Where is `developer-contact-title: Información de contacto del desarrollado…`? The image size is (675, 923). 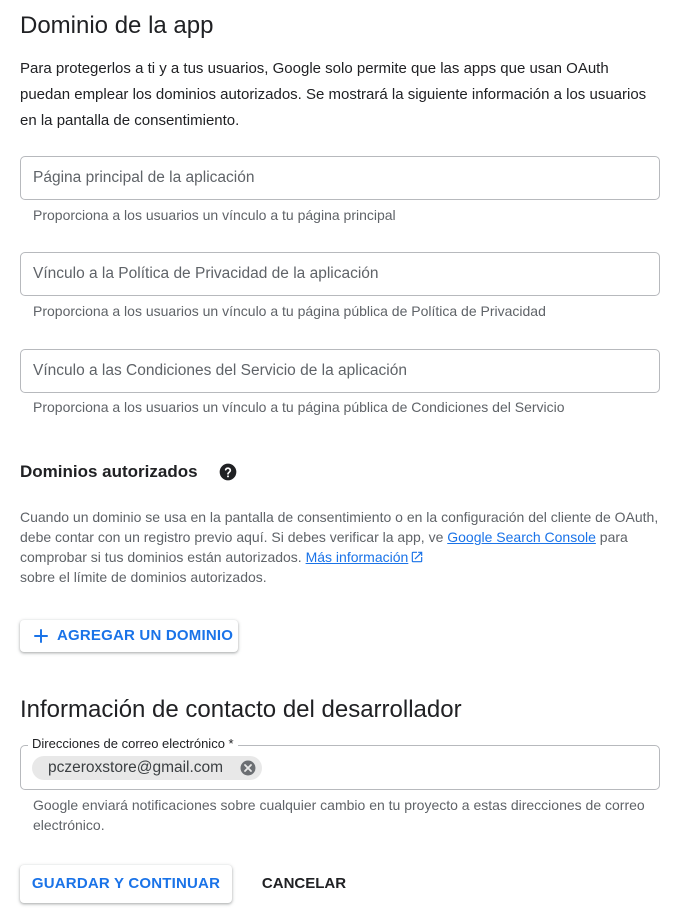 developer-contact-title: Información de contacto del desarrollado… is located at coordinates (241, 709).